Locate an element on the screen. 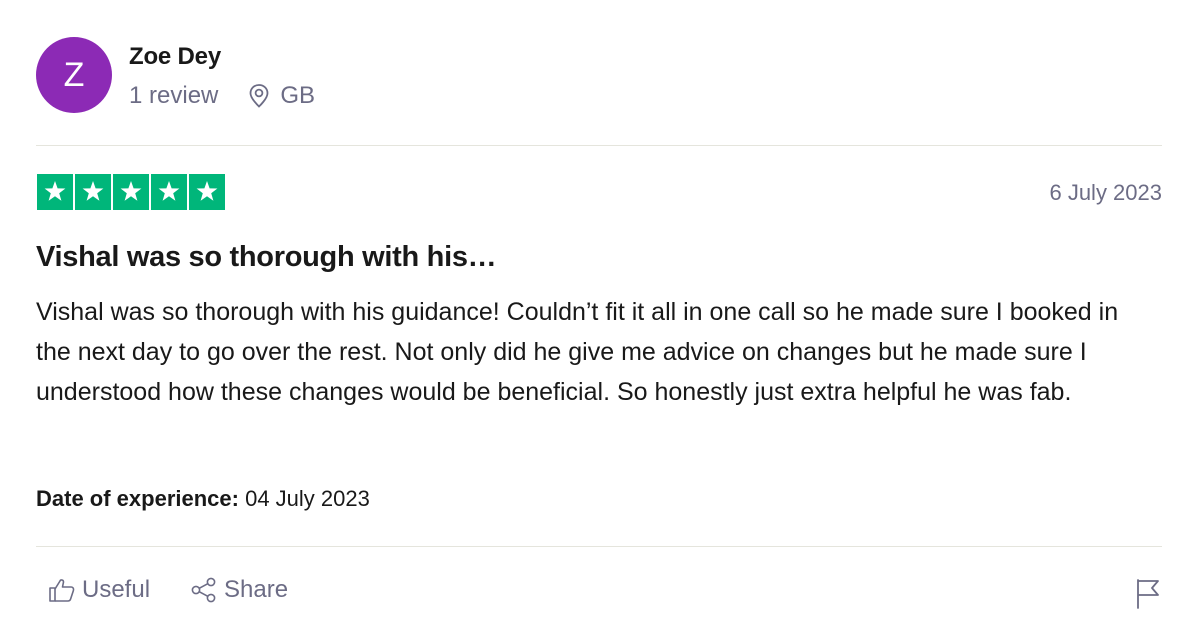  star-5-icon is located at coordinates (207, 192).